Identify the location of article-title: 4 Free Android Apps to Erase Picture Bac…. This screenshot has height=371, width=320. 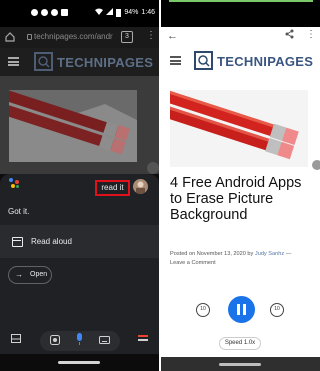
(236, 199).